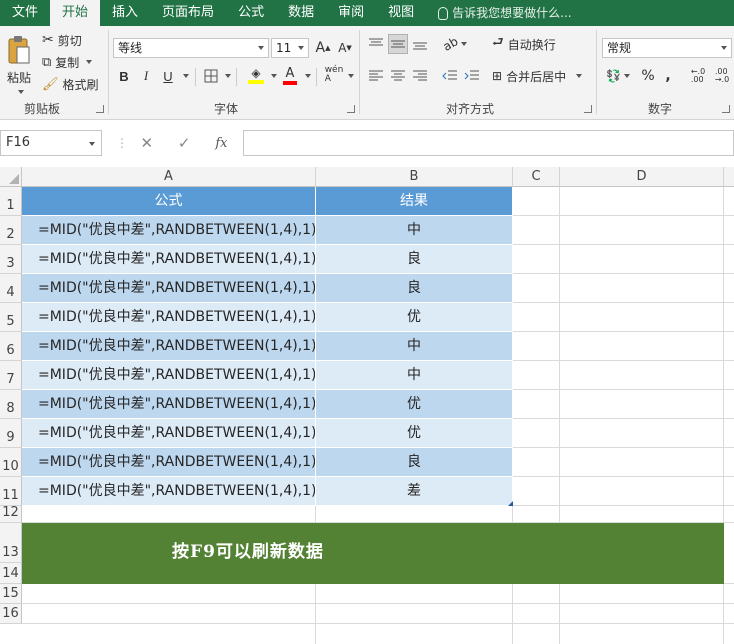 The image size is (734, 644). I want to click on column-header-c: C, so click(536, 177).